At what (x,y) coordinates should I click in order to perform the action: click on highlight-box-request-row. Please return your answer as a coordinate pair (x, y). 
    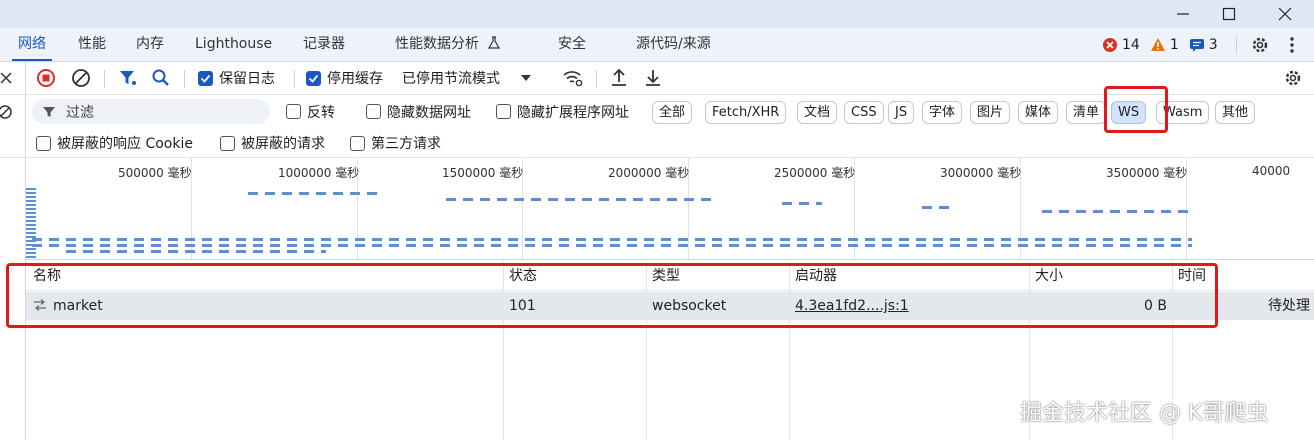
    Looking at the image, I should click on (612, 295).